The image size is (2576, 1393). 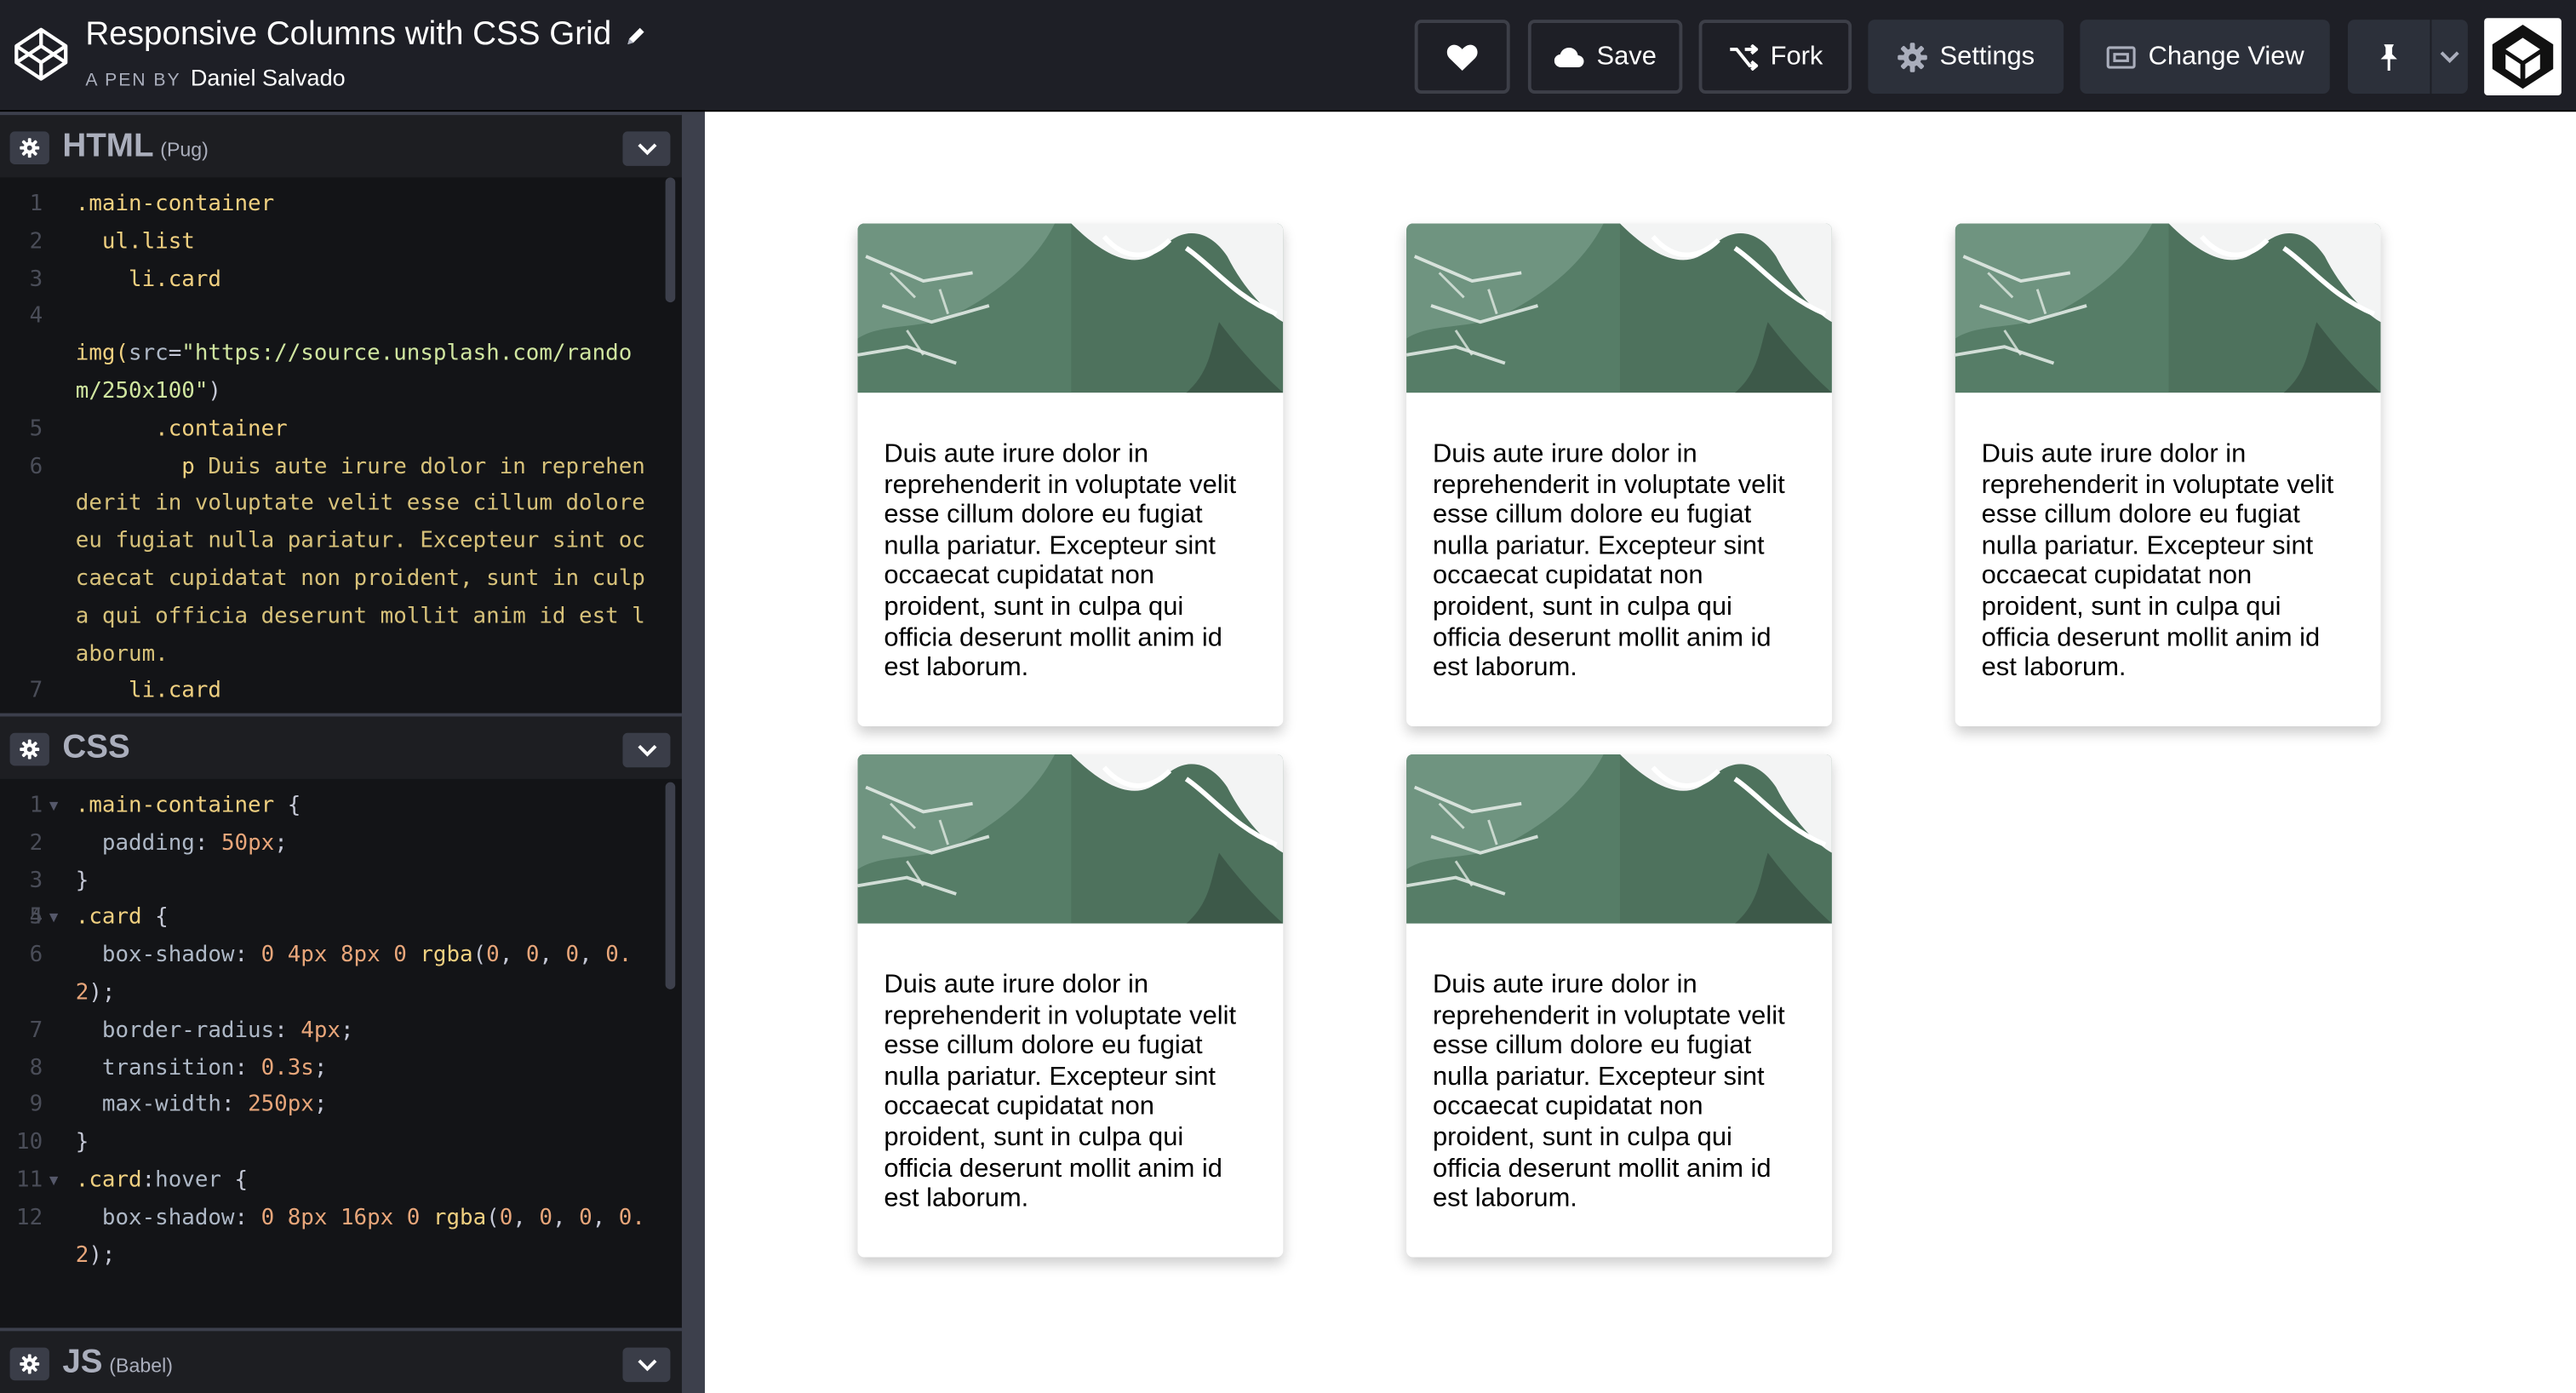 What do you see at coordinates (341, 844) in the screenshot?
I see `code-line: 2 padding: 50px;` at bounding box center [341, 844].